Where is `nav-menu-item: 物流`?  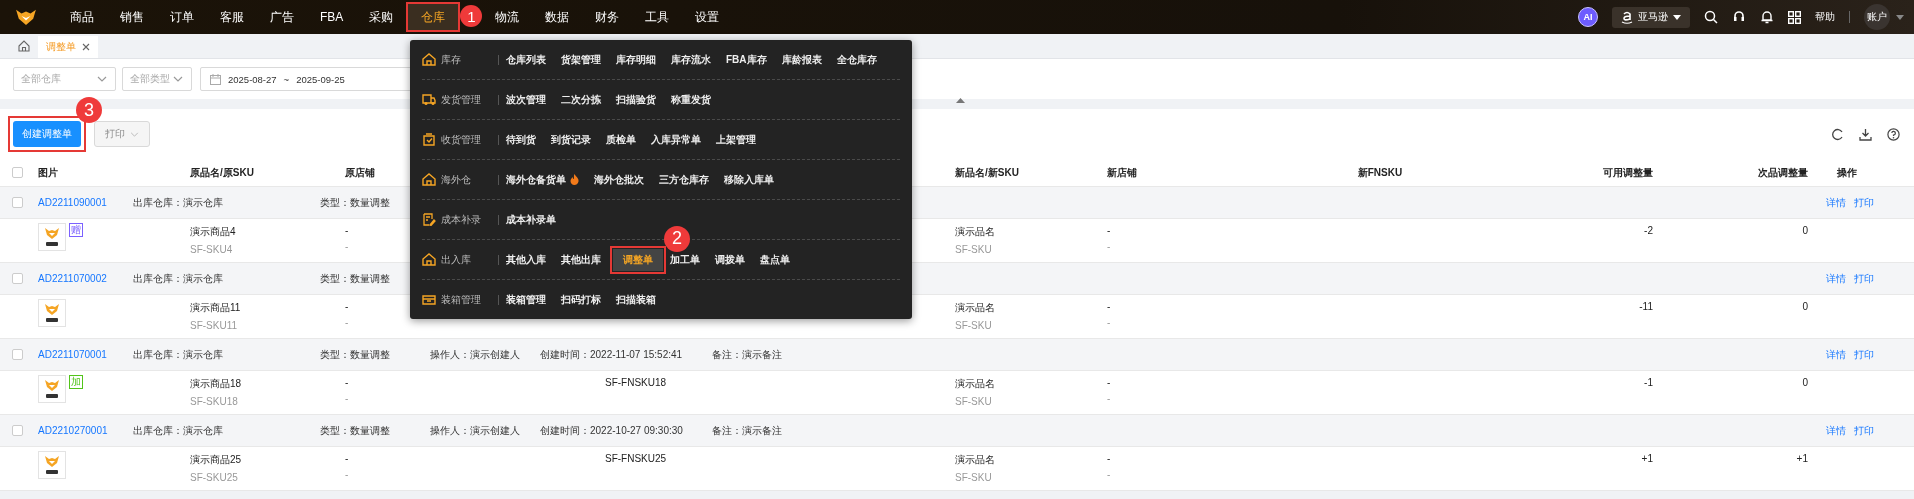 nav-menu-item: 物流 is located at coordinates (507, 17).